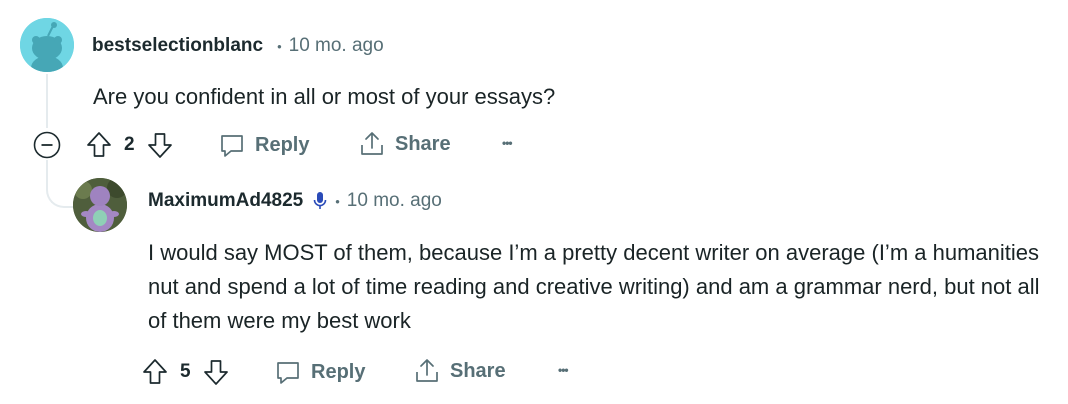  I want to click on snoo-avatar-icon, so click(47, 45).